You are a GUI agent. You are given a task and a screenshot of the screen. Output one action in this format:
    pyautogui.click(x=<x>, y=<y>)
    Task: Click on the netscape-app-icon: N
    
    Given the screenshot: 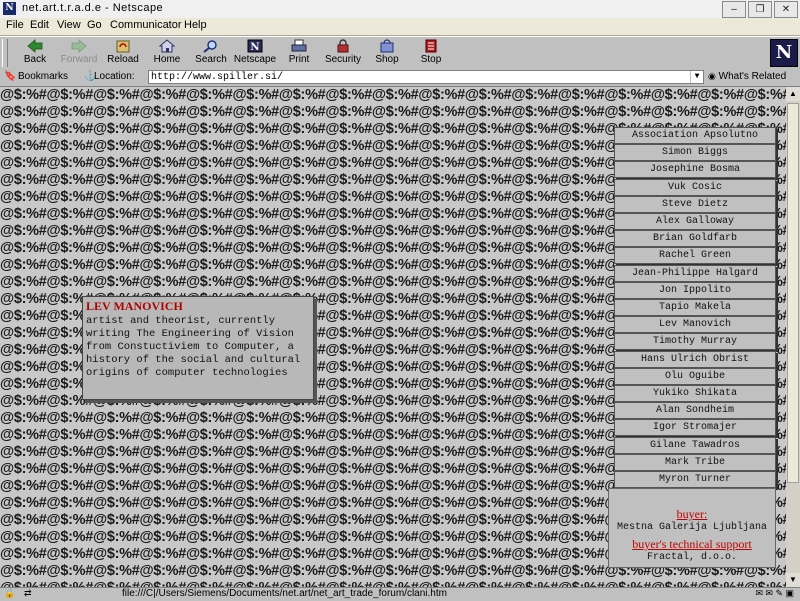 What is the action you would take?
    pyautogui.click(x=9, y=8)
    